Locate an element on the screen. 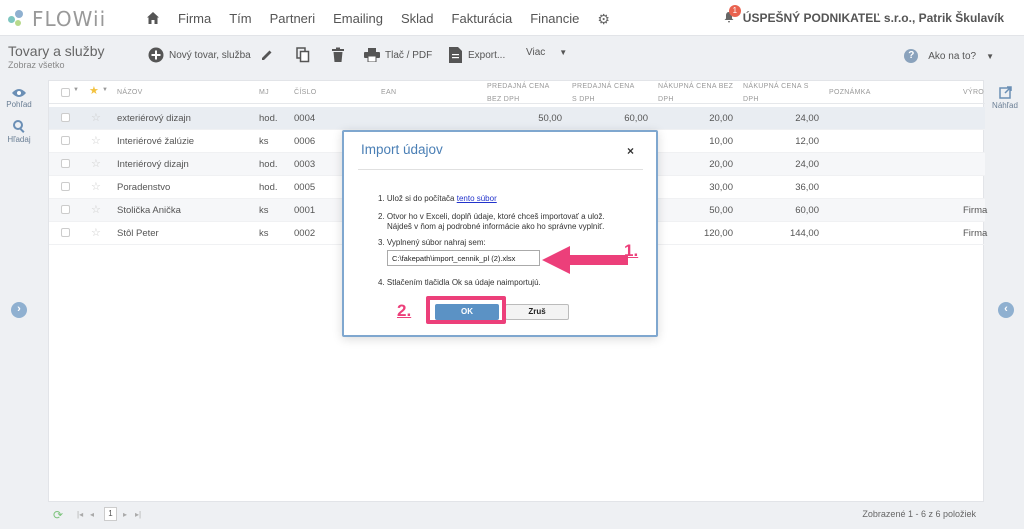 The image size is (1024, 529). step-1: 1. Ulož si do počítača tento súbor is located at coordinates (437, 199).